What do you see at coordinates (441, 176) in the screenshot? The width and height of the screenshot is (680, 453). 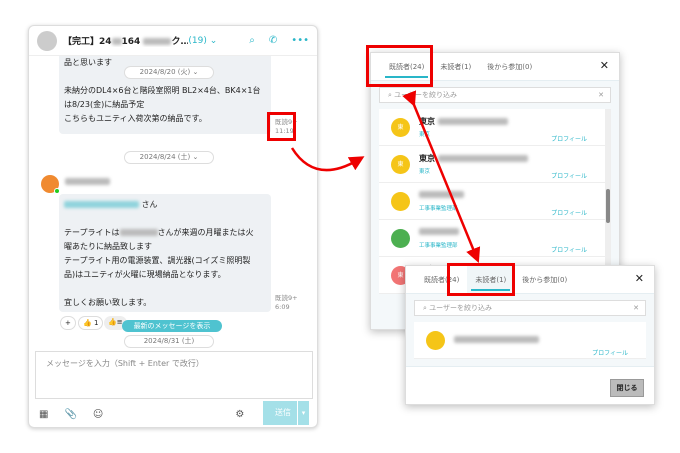 I see `arrow-double` at bounding box center [441, 176].